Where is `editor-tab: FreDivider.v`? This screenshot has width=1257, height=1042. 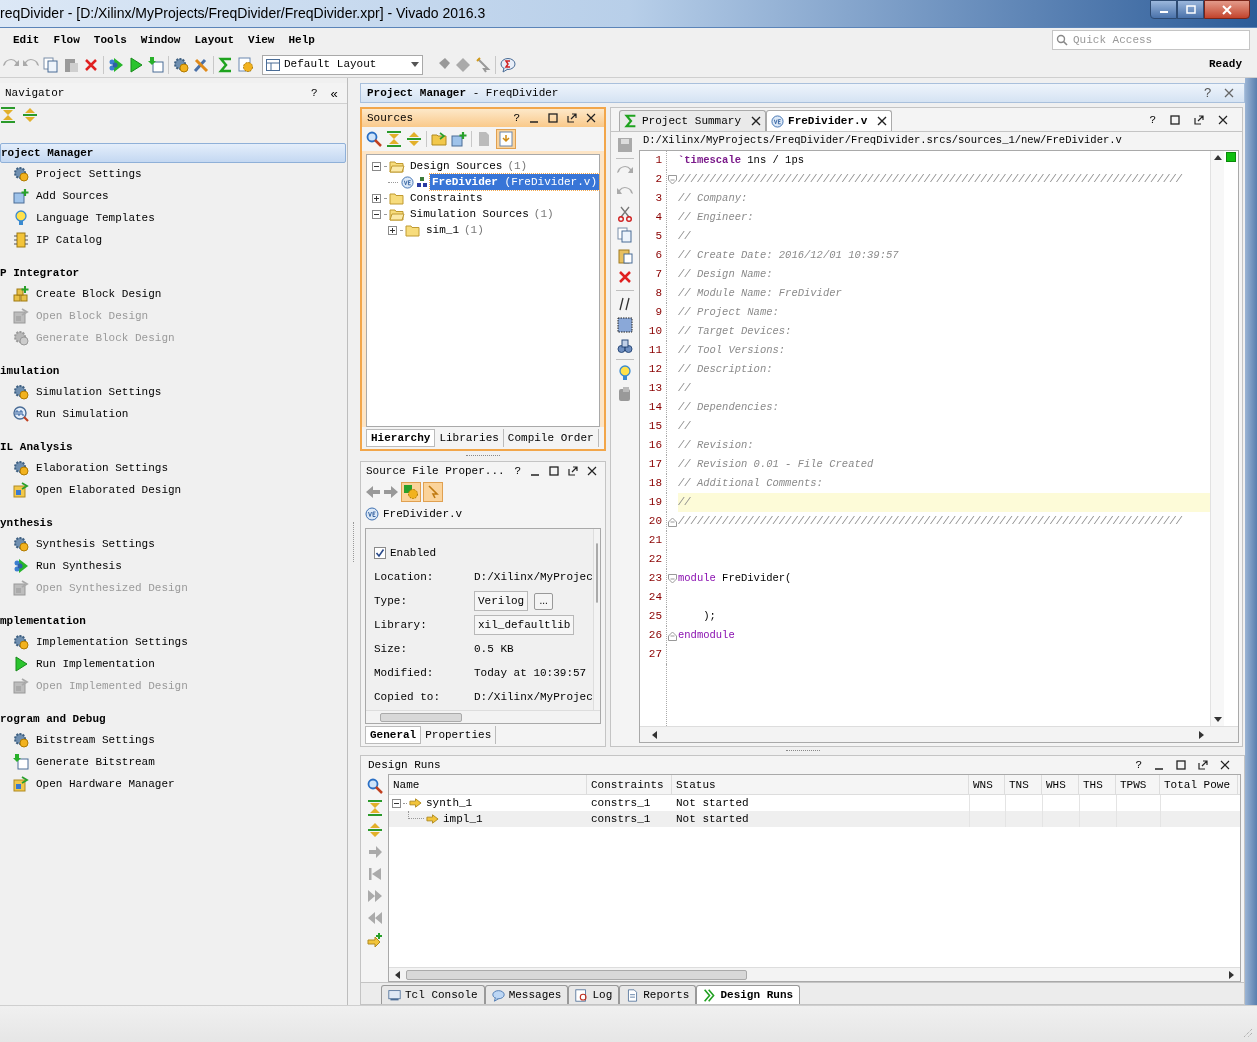 editor-tab: FreDivider.v is located at coordinates (829, 120).